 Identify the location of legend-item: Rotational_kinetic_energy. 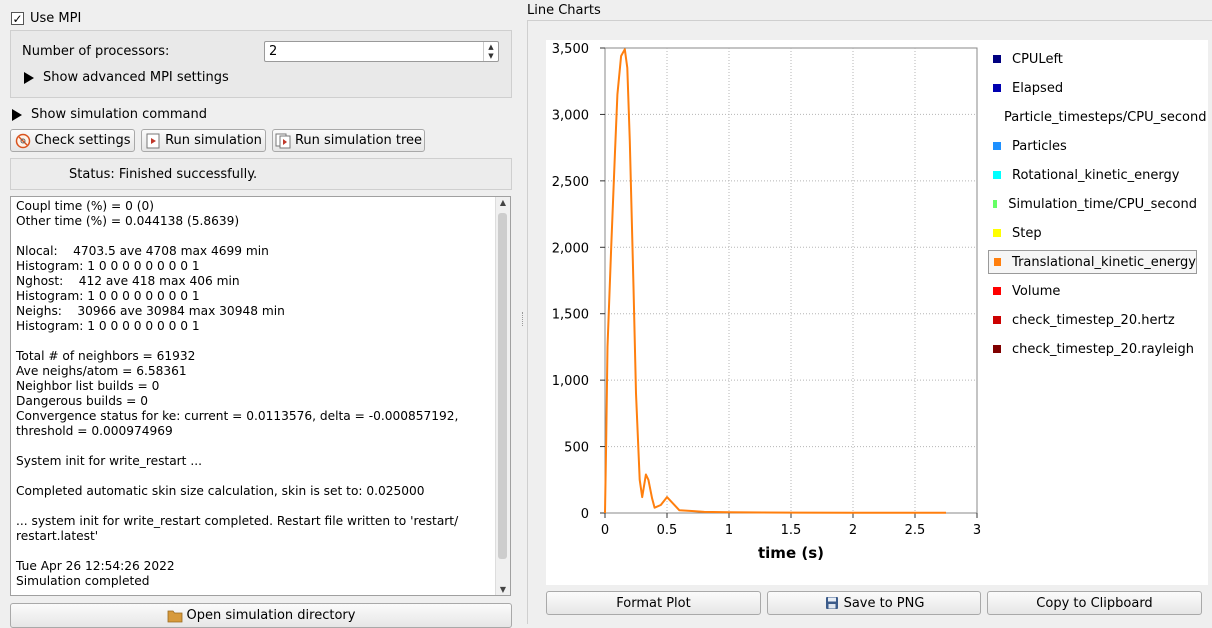
(1092, 175).